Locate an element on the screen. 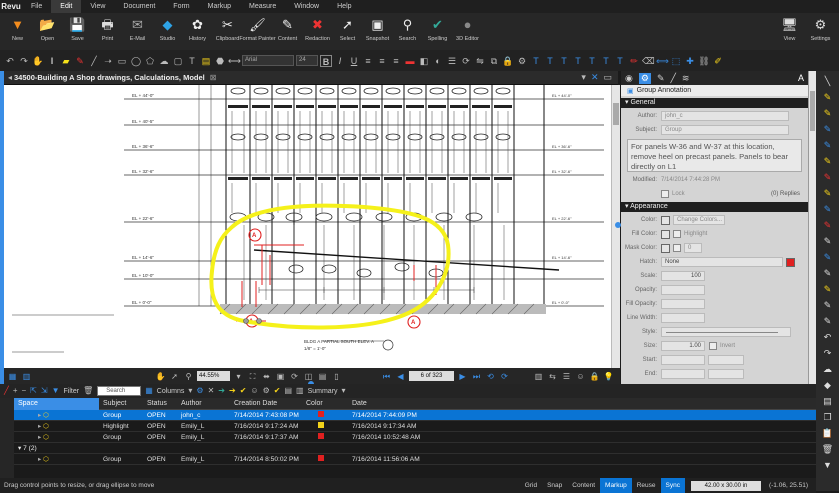 The height and width of the screenshot is (493, 839). replies-link: (0) Replies is located at coordinates (789, 194).